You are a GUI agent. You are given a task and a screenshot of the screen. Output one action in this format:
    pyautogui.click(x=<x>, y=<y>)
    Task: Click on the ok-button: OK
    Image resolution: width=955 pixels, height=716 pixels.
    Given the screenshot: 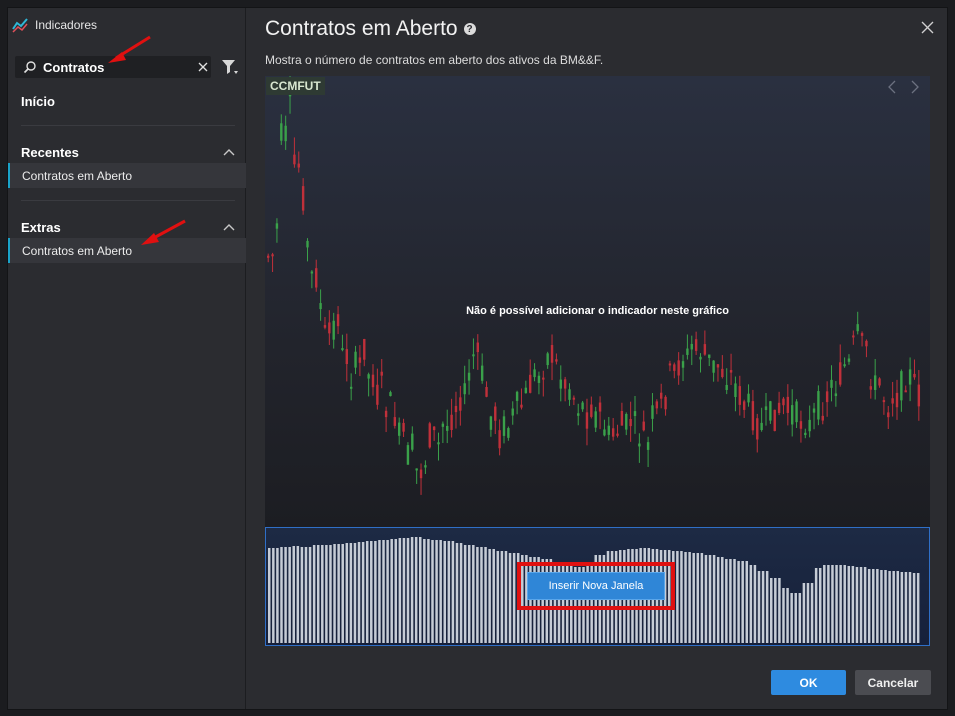 What is the action you would take?
    pyautogui.click(x=808, y=682)
    